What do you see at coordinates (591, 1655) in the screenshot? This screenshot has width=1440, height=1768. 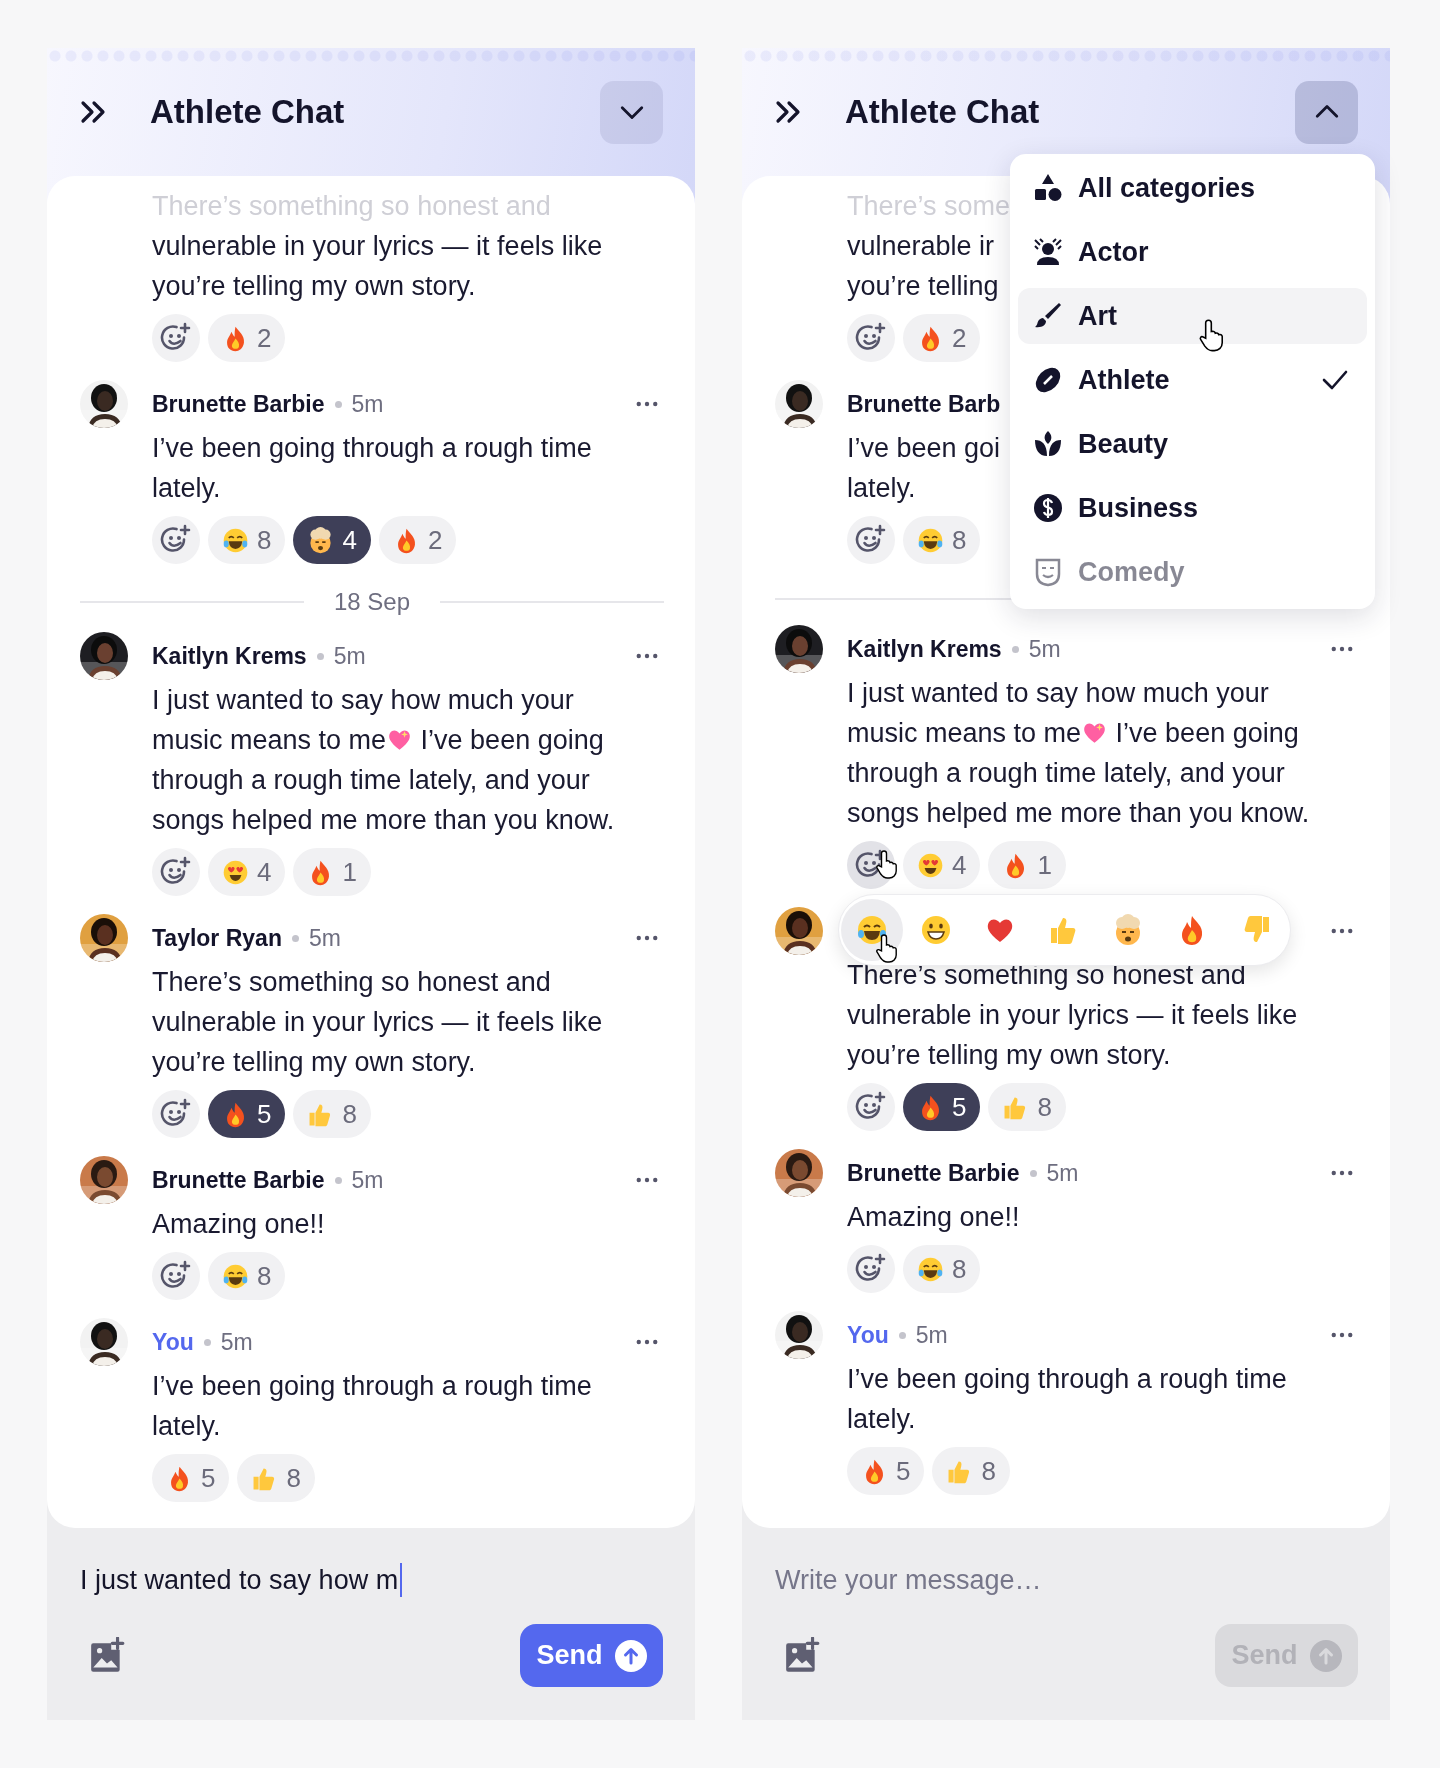 I see `send-button: Send` at bounding box center [591, 1655].